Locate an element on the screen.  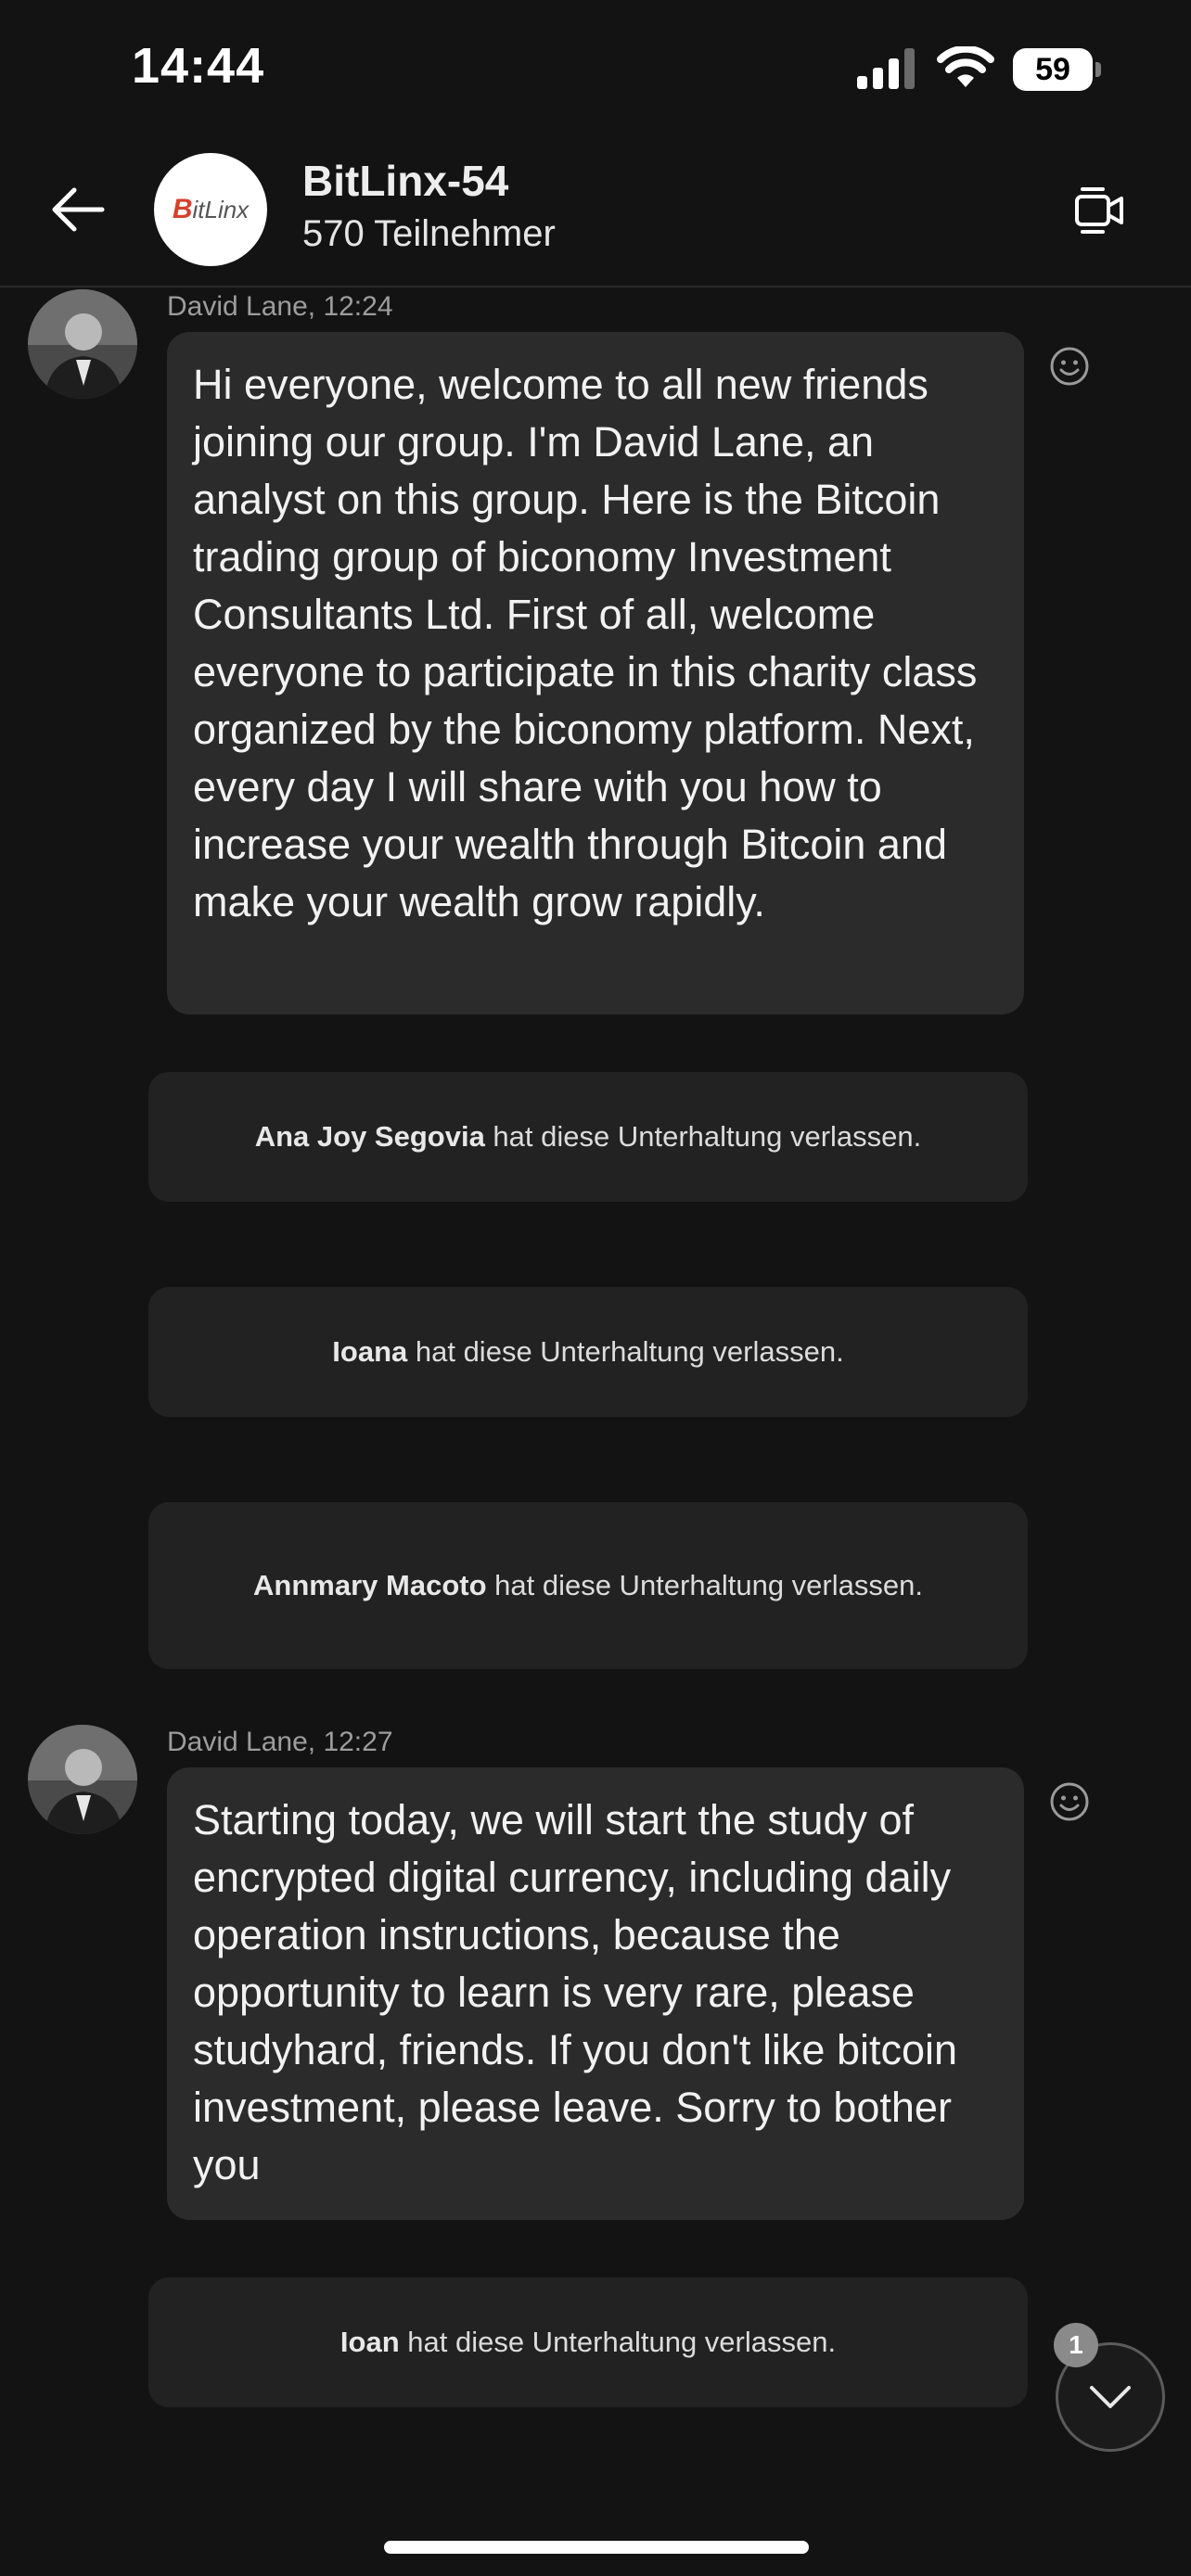
system-notice: Ioan hat diese Unterhaltung verlassen. is located at coordinates (588, 2342).